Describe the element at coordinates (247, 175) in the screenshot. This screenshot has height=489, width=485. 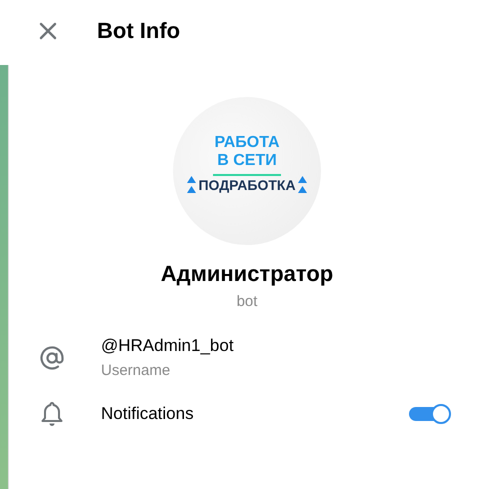
I see `logo-rule` at that location.